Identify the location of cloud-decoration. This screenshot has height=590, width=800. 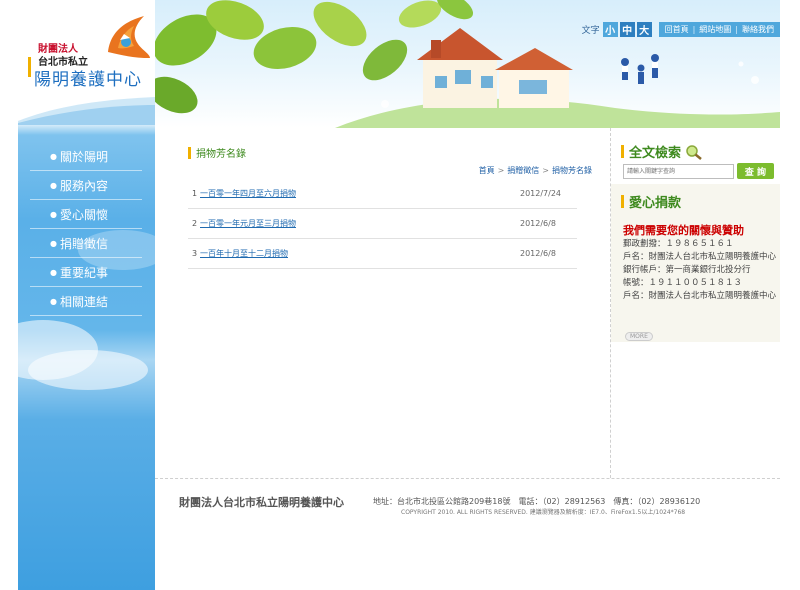
(88, 370).